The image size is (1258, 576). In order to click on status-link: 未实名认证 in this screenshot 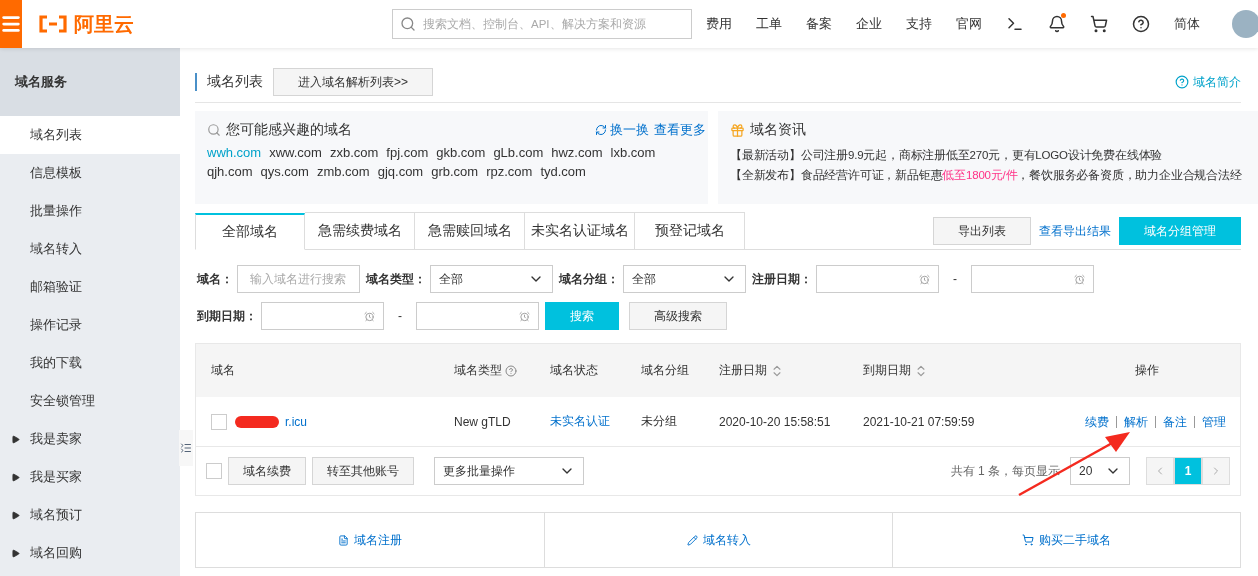, I will do `click(595, 421)`.